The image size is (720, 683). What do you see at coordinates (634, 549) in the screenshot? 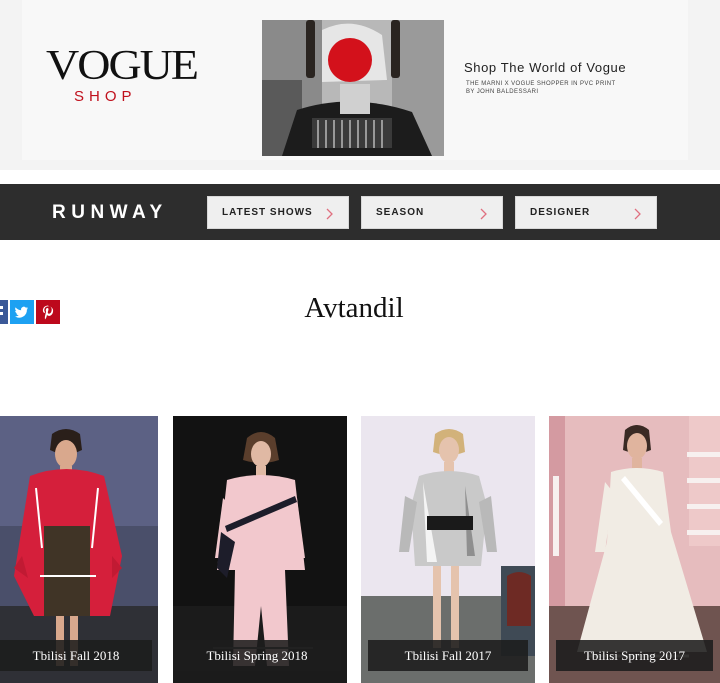
I see `show-card: Tbilisi Spring 2017` at bounding box center [634, 549].